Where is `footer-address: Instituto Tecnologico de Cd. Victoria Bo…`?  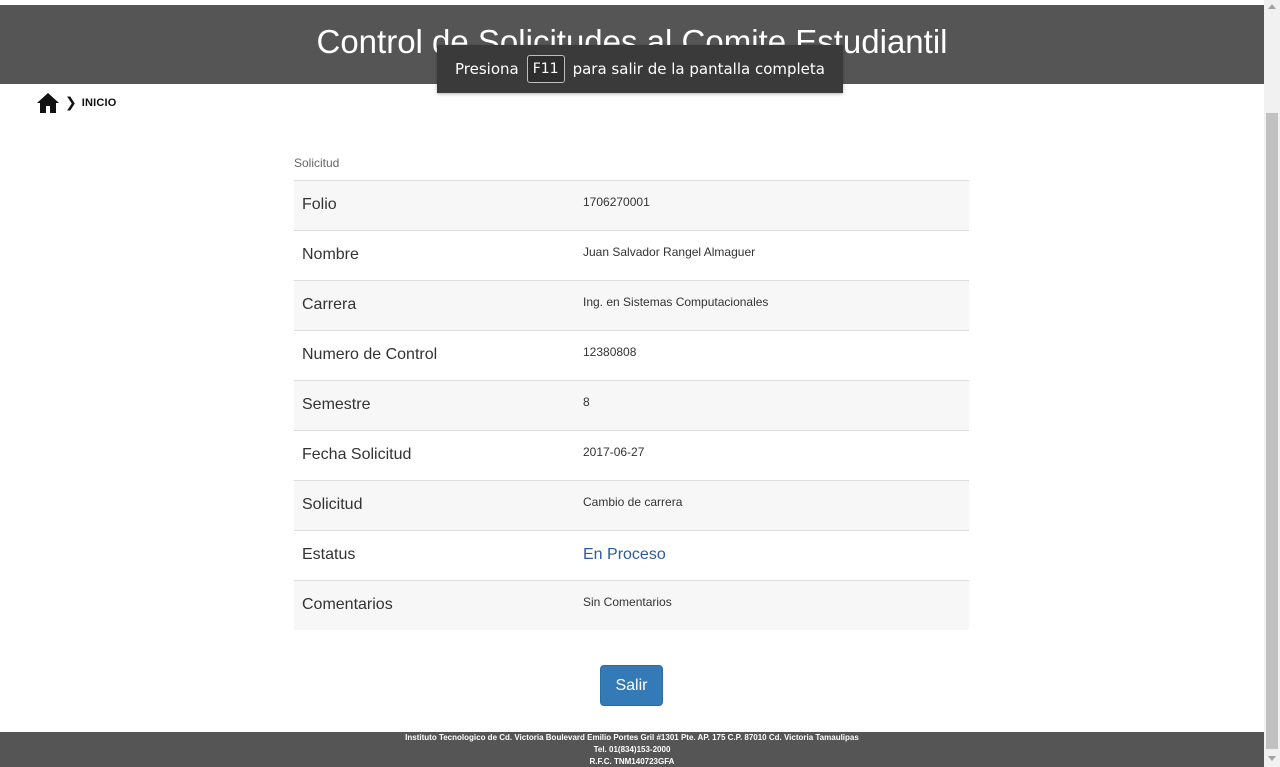 footer-address: Instituto Tecnologico de Cd. Victoria Bo… is located at coordinates (632, 737).